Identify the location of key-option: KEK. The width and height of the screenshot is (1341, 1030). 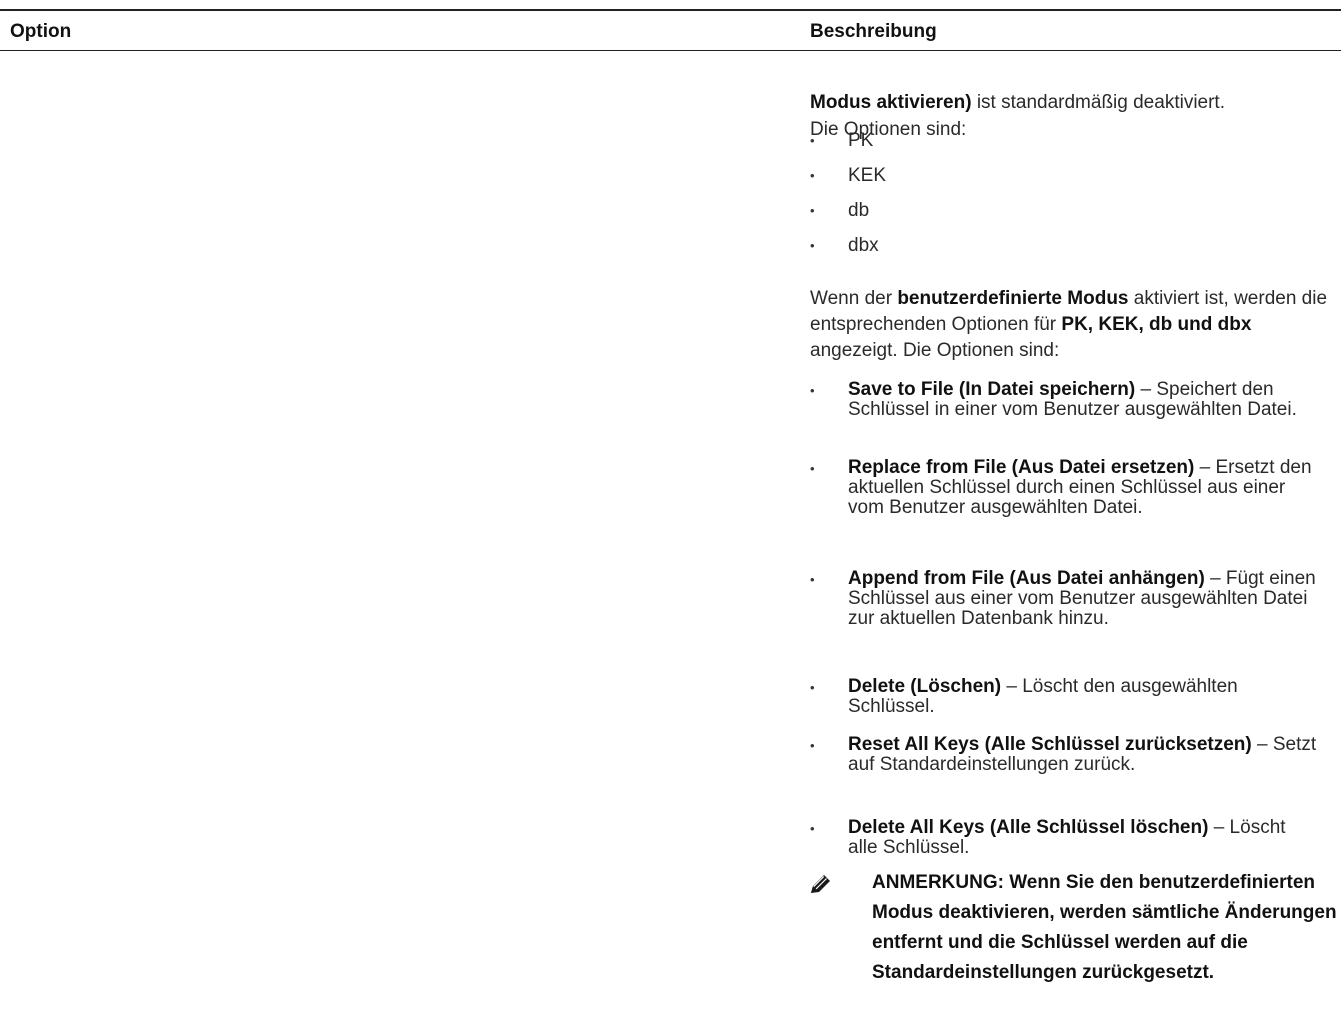
(867, 175).